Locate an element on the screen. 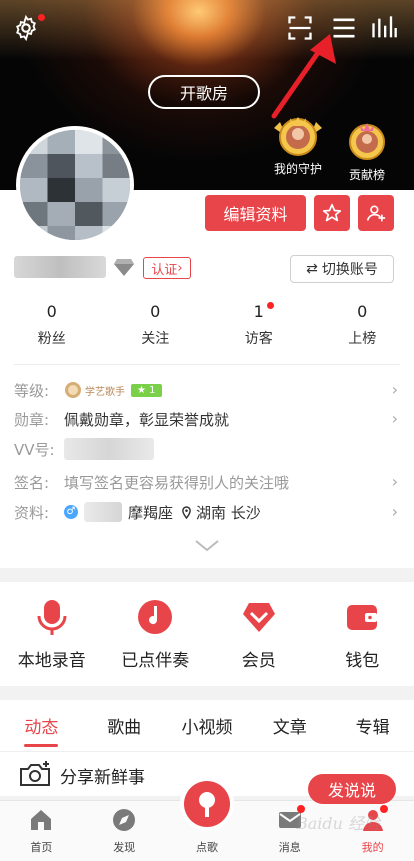  guardian-medal-icon is located at coordinates (298, 136).